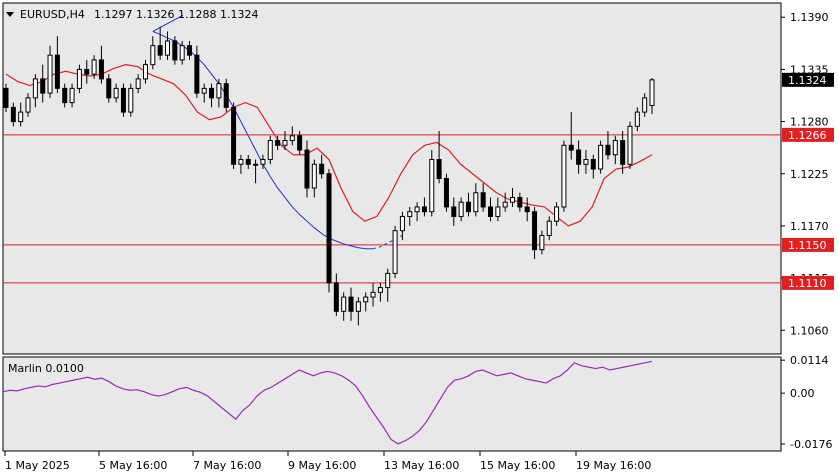 The height and width of the screenshot is (476, 838). Describe the element at coordinates (807, 135) in the screenshot. I see `level-price-label: 1.1266` at that location.